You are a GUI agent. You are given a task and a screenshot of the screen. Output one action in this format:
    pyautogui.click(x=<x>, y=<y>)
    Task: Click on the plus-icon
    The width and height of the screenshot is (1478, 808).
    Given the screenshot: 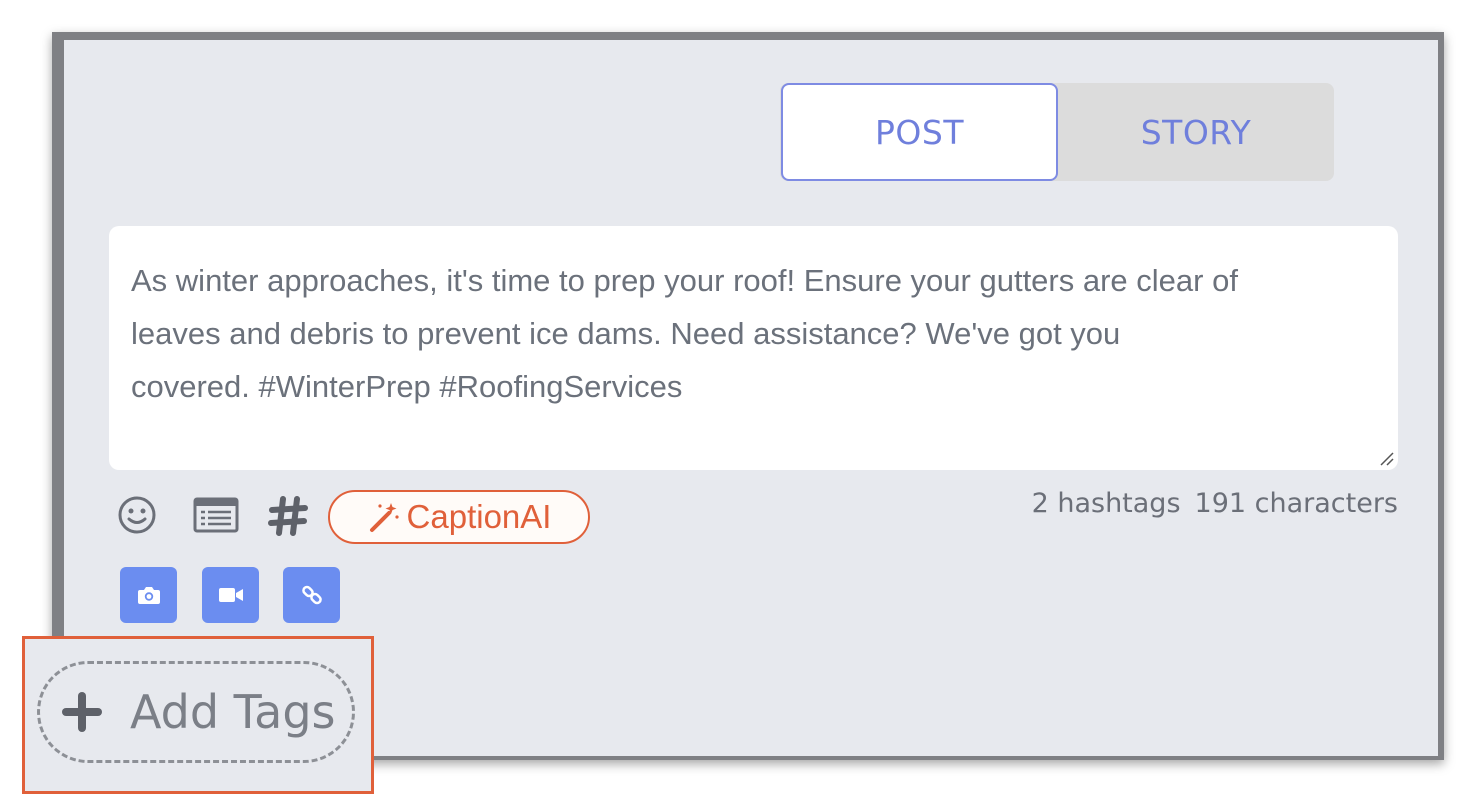 What is the action you would take?
    pyautogui.click(x=82, y=712)
    